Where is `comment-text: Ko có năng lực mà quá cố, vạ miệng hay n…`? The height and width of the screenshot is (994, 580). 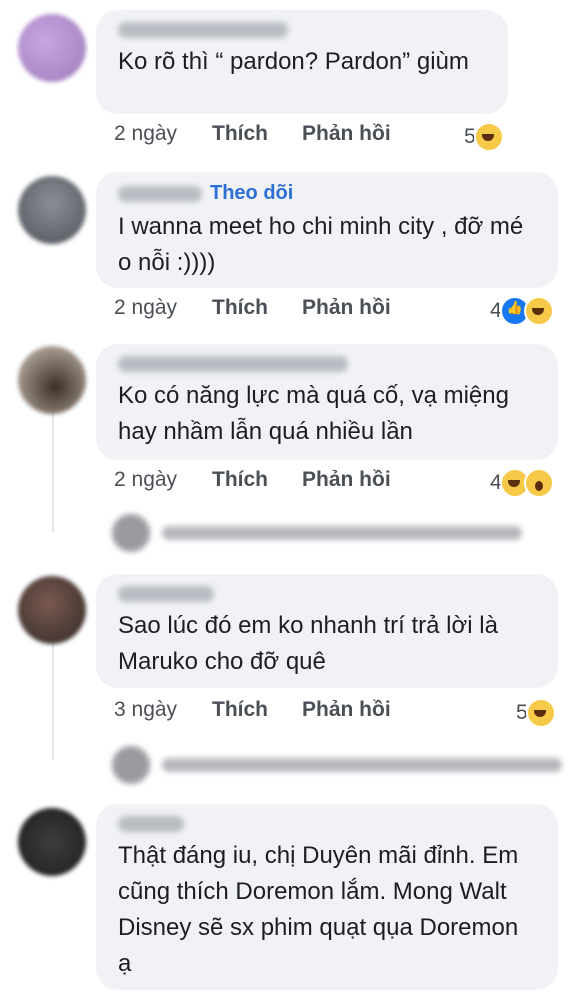 comment-text: Ko có năng lực mà quá cố, vạ miệng hay n… is located at coordinates (313, 413).